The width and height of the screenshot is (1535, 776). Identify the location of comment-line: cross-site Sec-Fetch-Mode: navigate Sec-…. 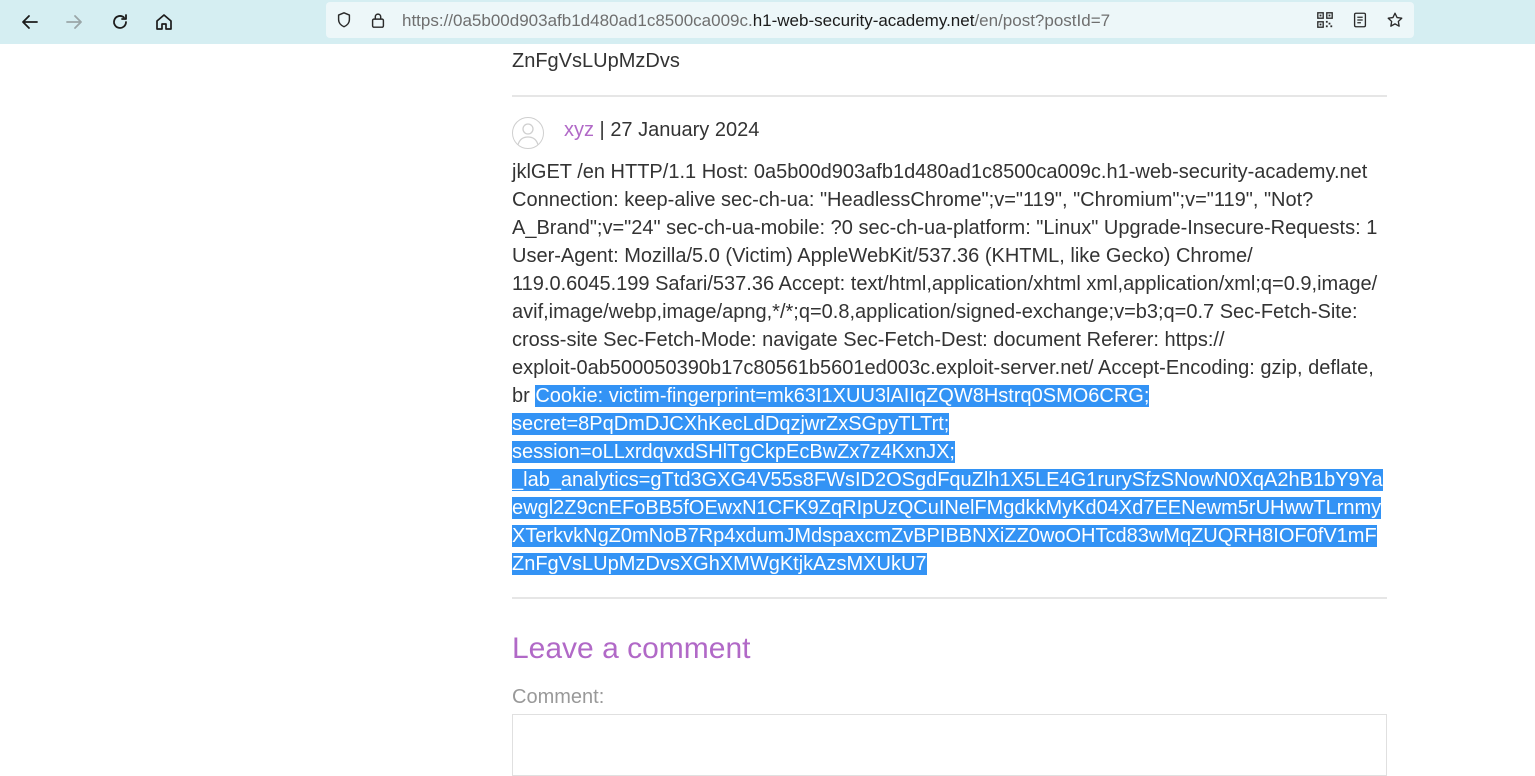
(949, 340).